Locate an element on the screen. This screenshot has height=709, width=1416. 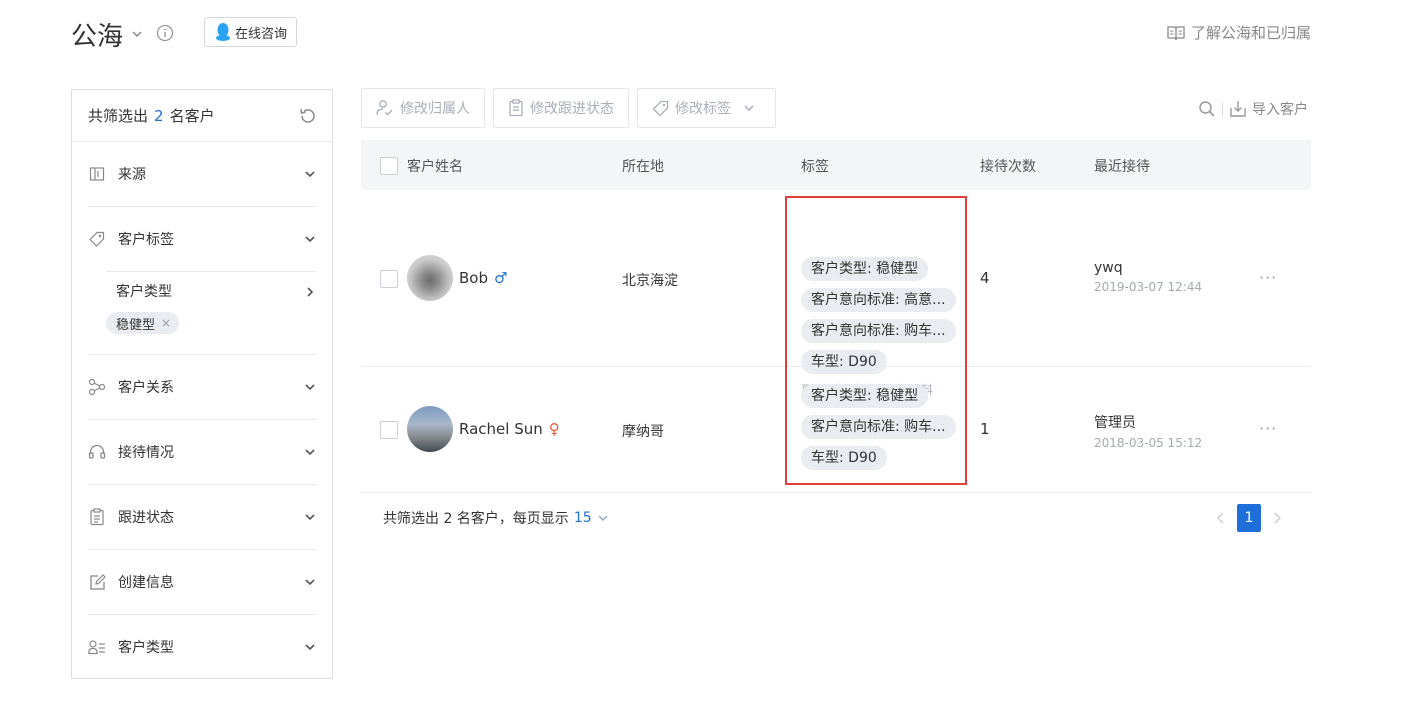
filter-label: 创建信息 is located at coordinates (146, 583).